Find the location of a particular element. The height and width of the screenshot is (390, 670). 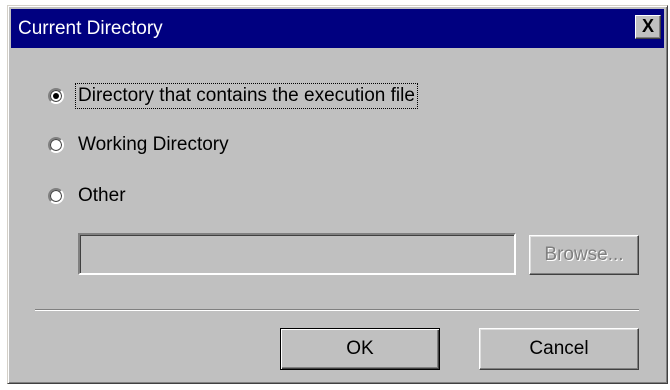

radio-other: Other is located at coordinates (88, 196).